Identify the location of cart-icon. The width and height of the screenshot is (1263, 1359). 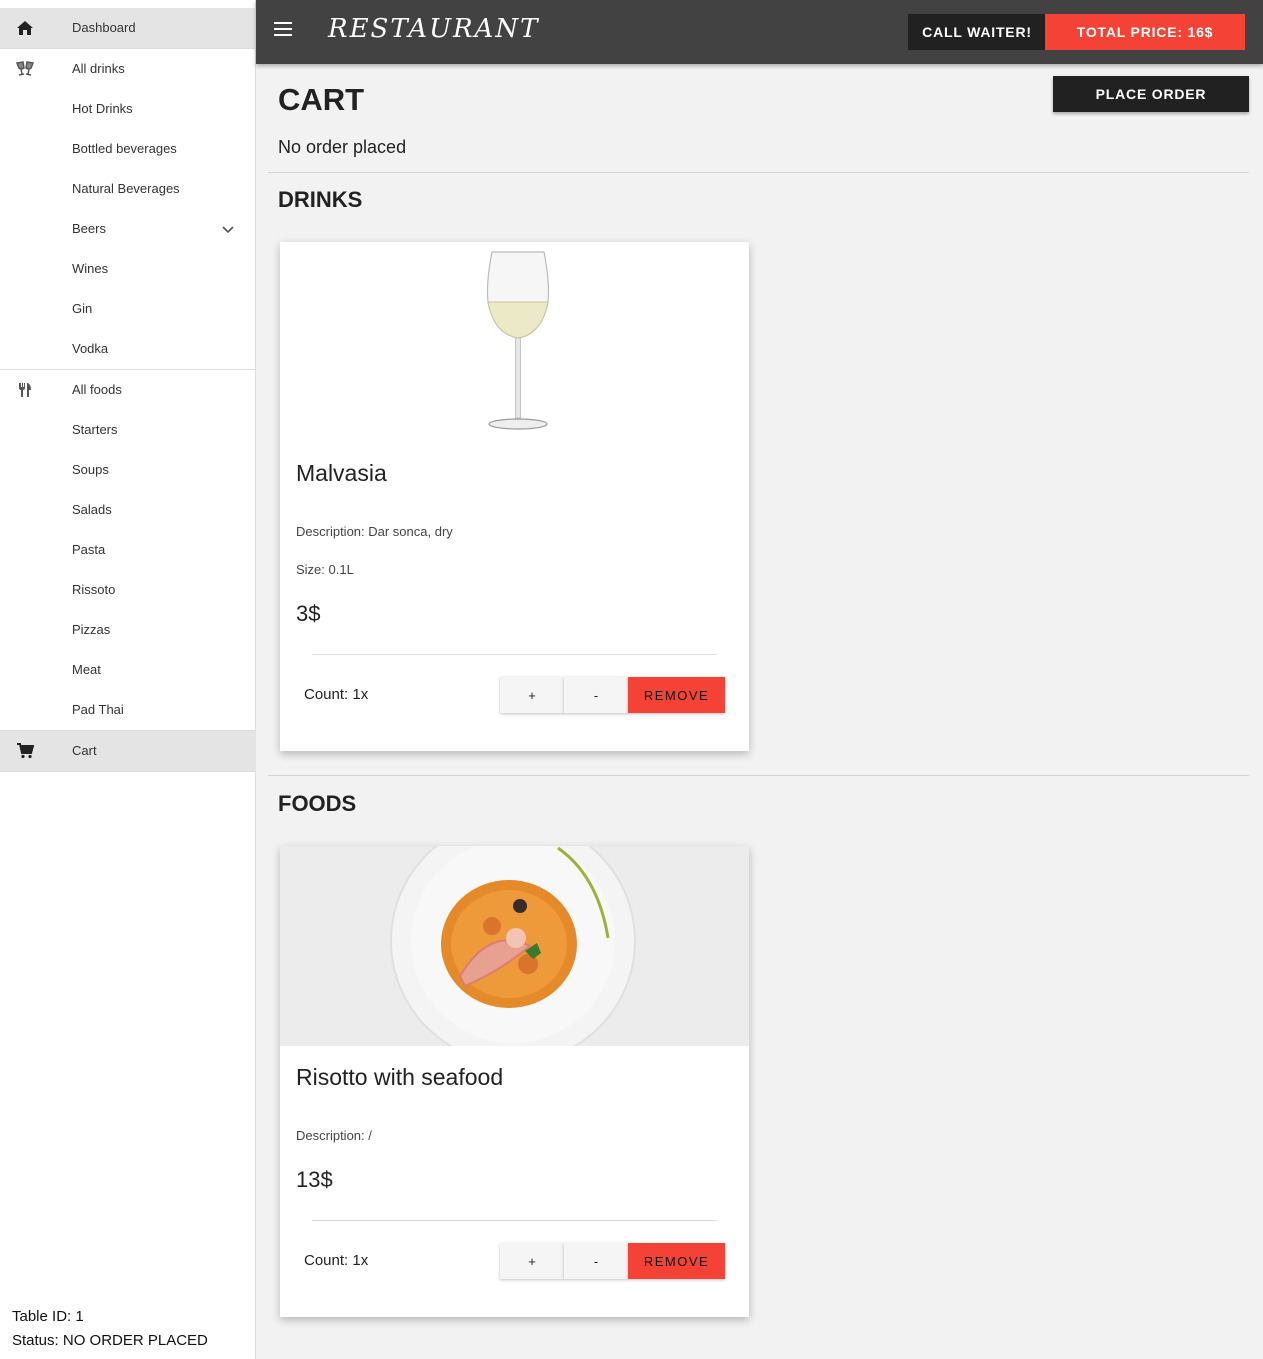
(25, 751).